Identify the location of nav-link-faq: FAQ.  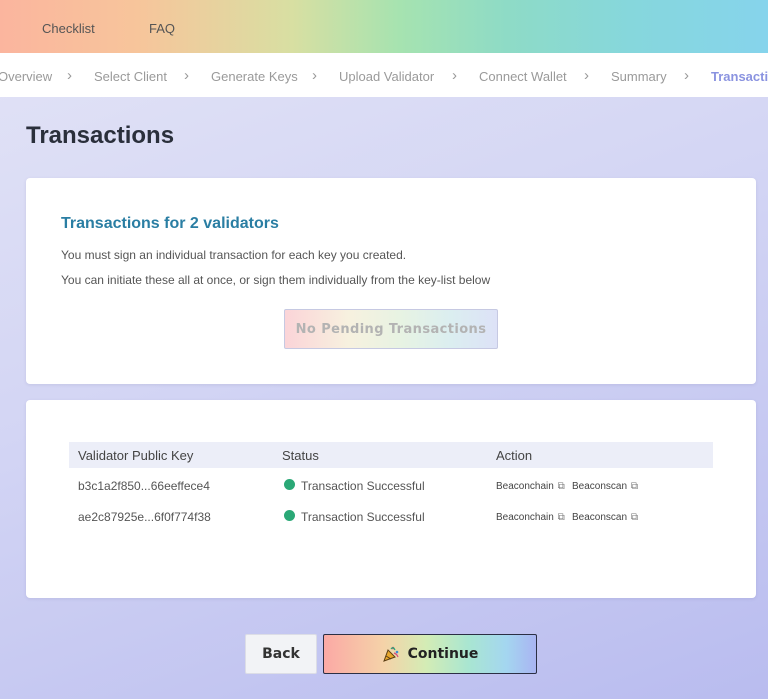
(162, 28).